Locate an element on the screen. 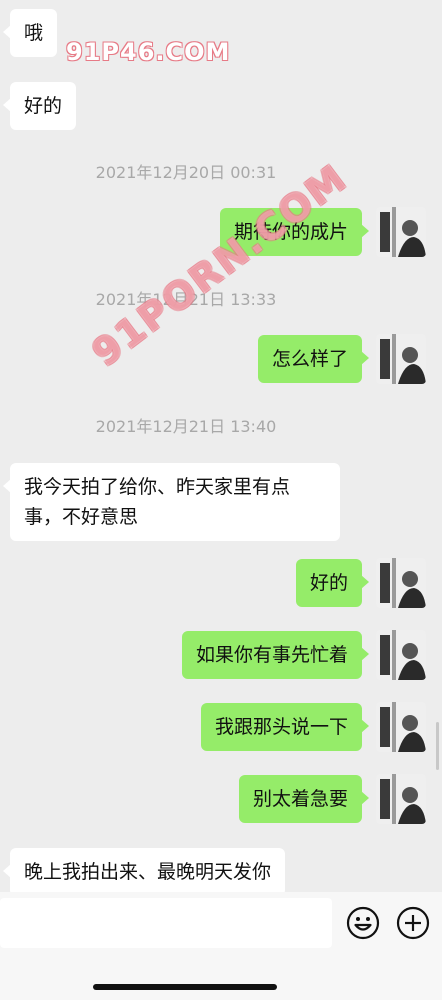 Image resolution: width=442 pixels, height=1000 pixels. timestamp: 2021年12月20日 00:31 is located at coordinates (186, 172).